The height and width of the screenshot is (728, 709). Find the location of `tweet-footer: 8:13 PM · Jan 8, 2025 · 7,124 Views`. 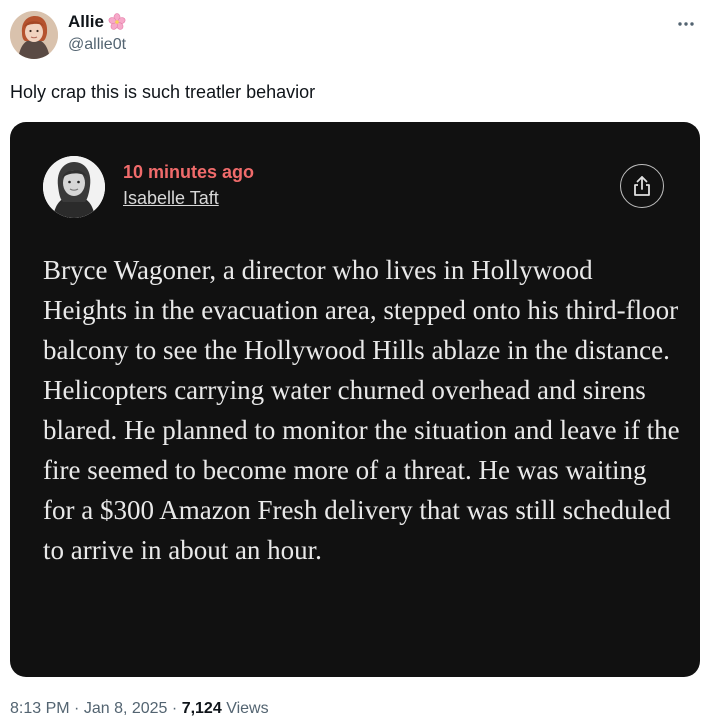

tweet-footer: 8:13 PM · Jan 8, 2025 · 7,124 Views is located at coordinates (139, 709).